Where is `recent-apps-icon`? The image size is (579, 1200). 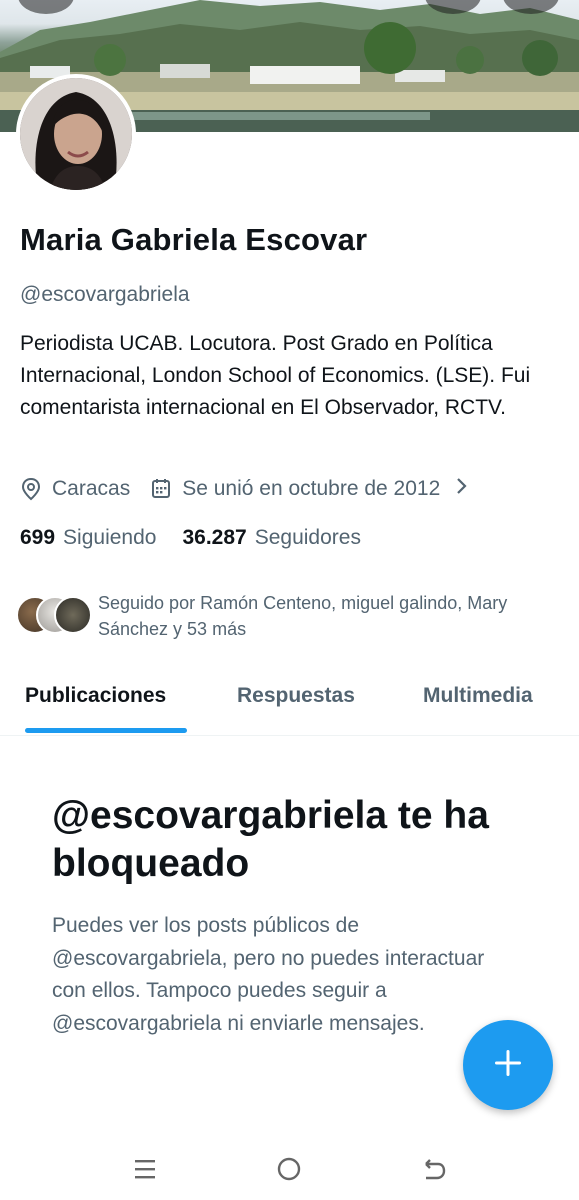 recent-apps-icon is located at coordinates (145, 1169).